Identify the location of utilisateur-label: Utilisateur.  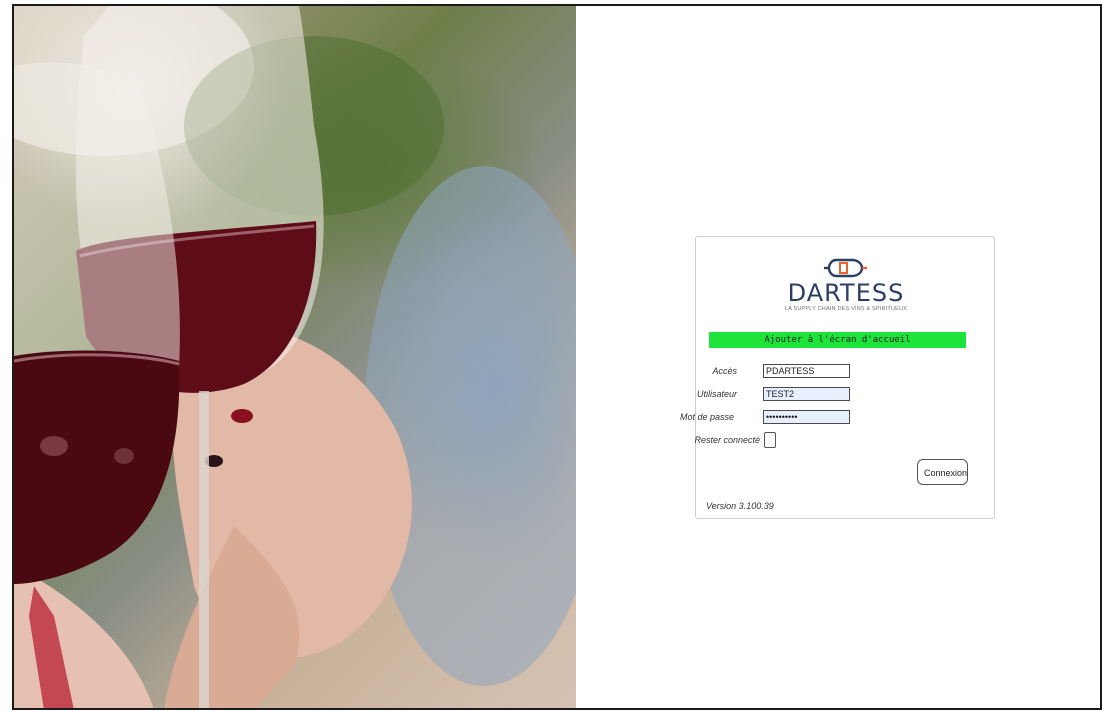
(716, 394).